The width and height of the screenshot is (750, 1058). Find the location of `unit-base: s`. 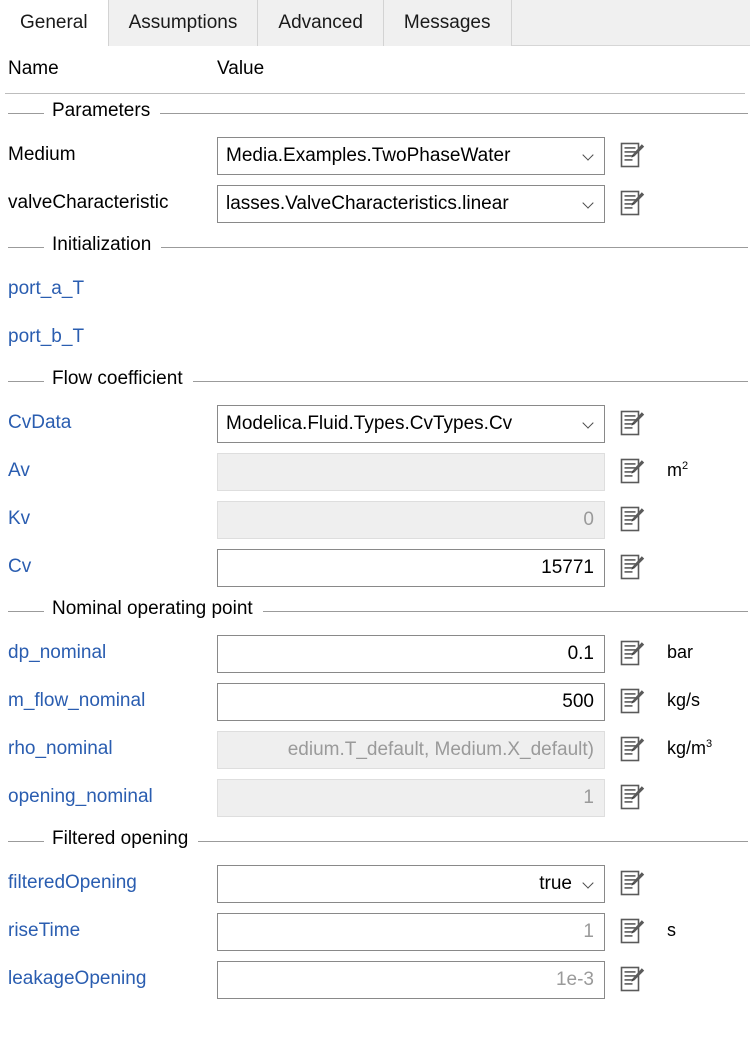

unit-base: s is located at coordinates (671, 930).